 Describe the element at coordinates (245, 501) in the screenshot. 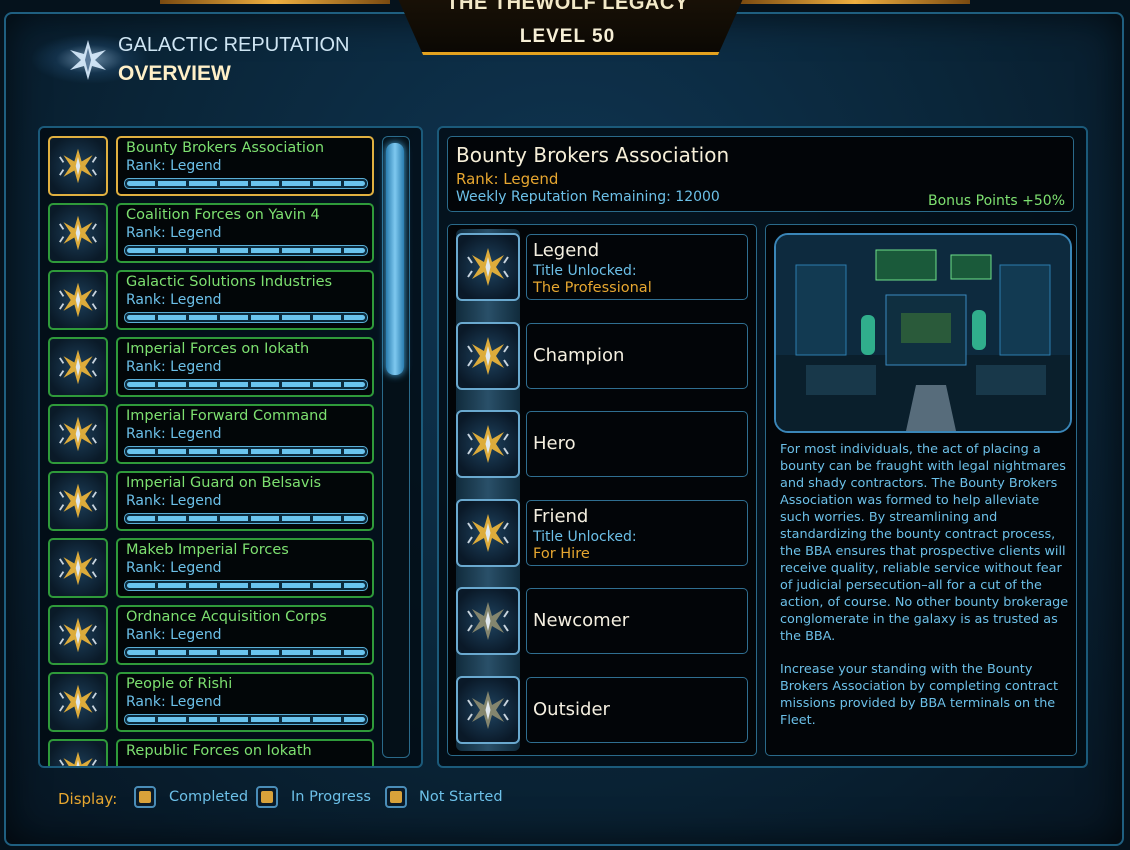

I see `faction-row-info: Imperial Guard on Belsavis Rank: Legend` at that location.